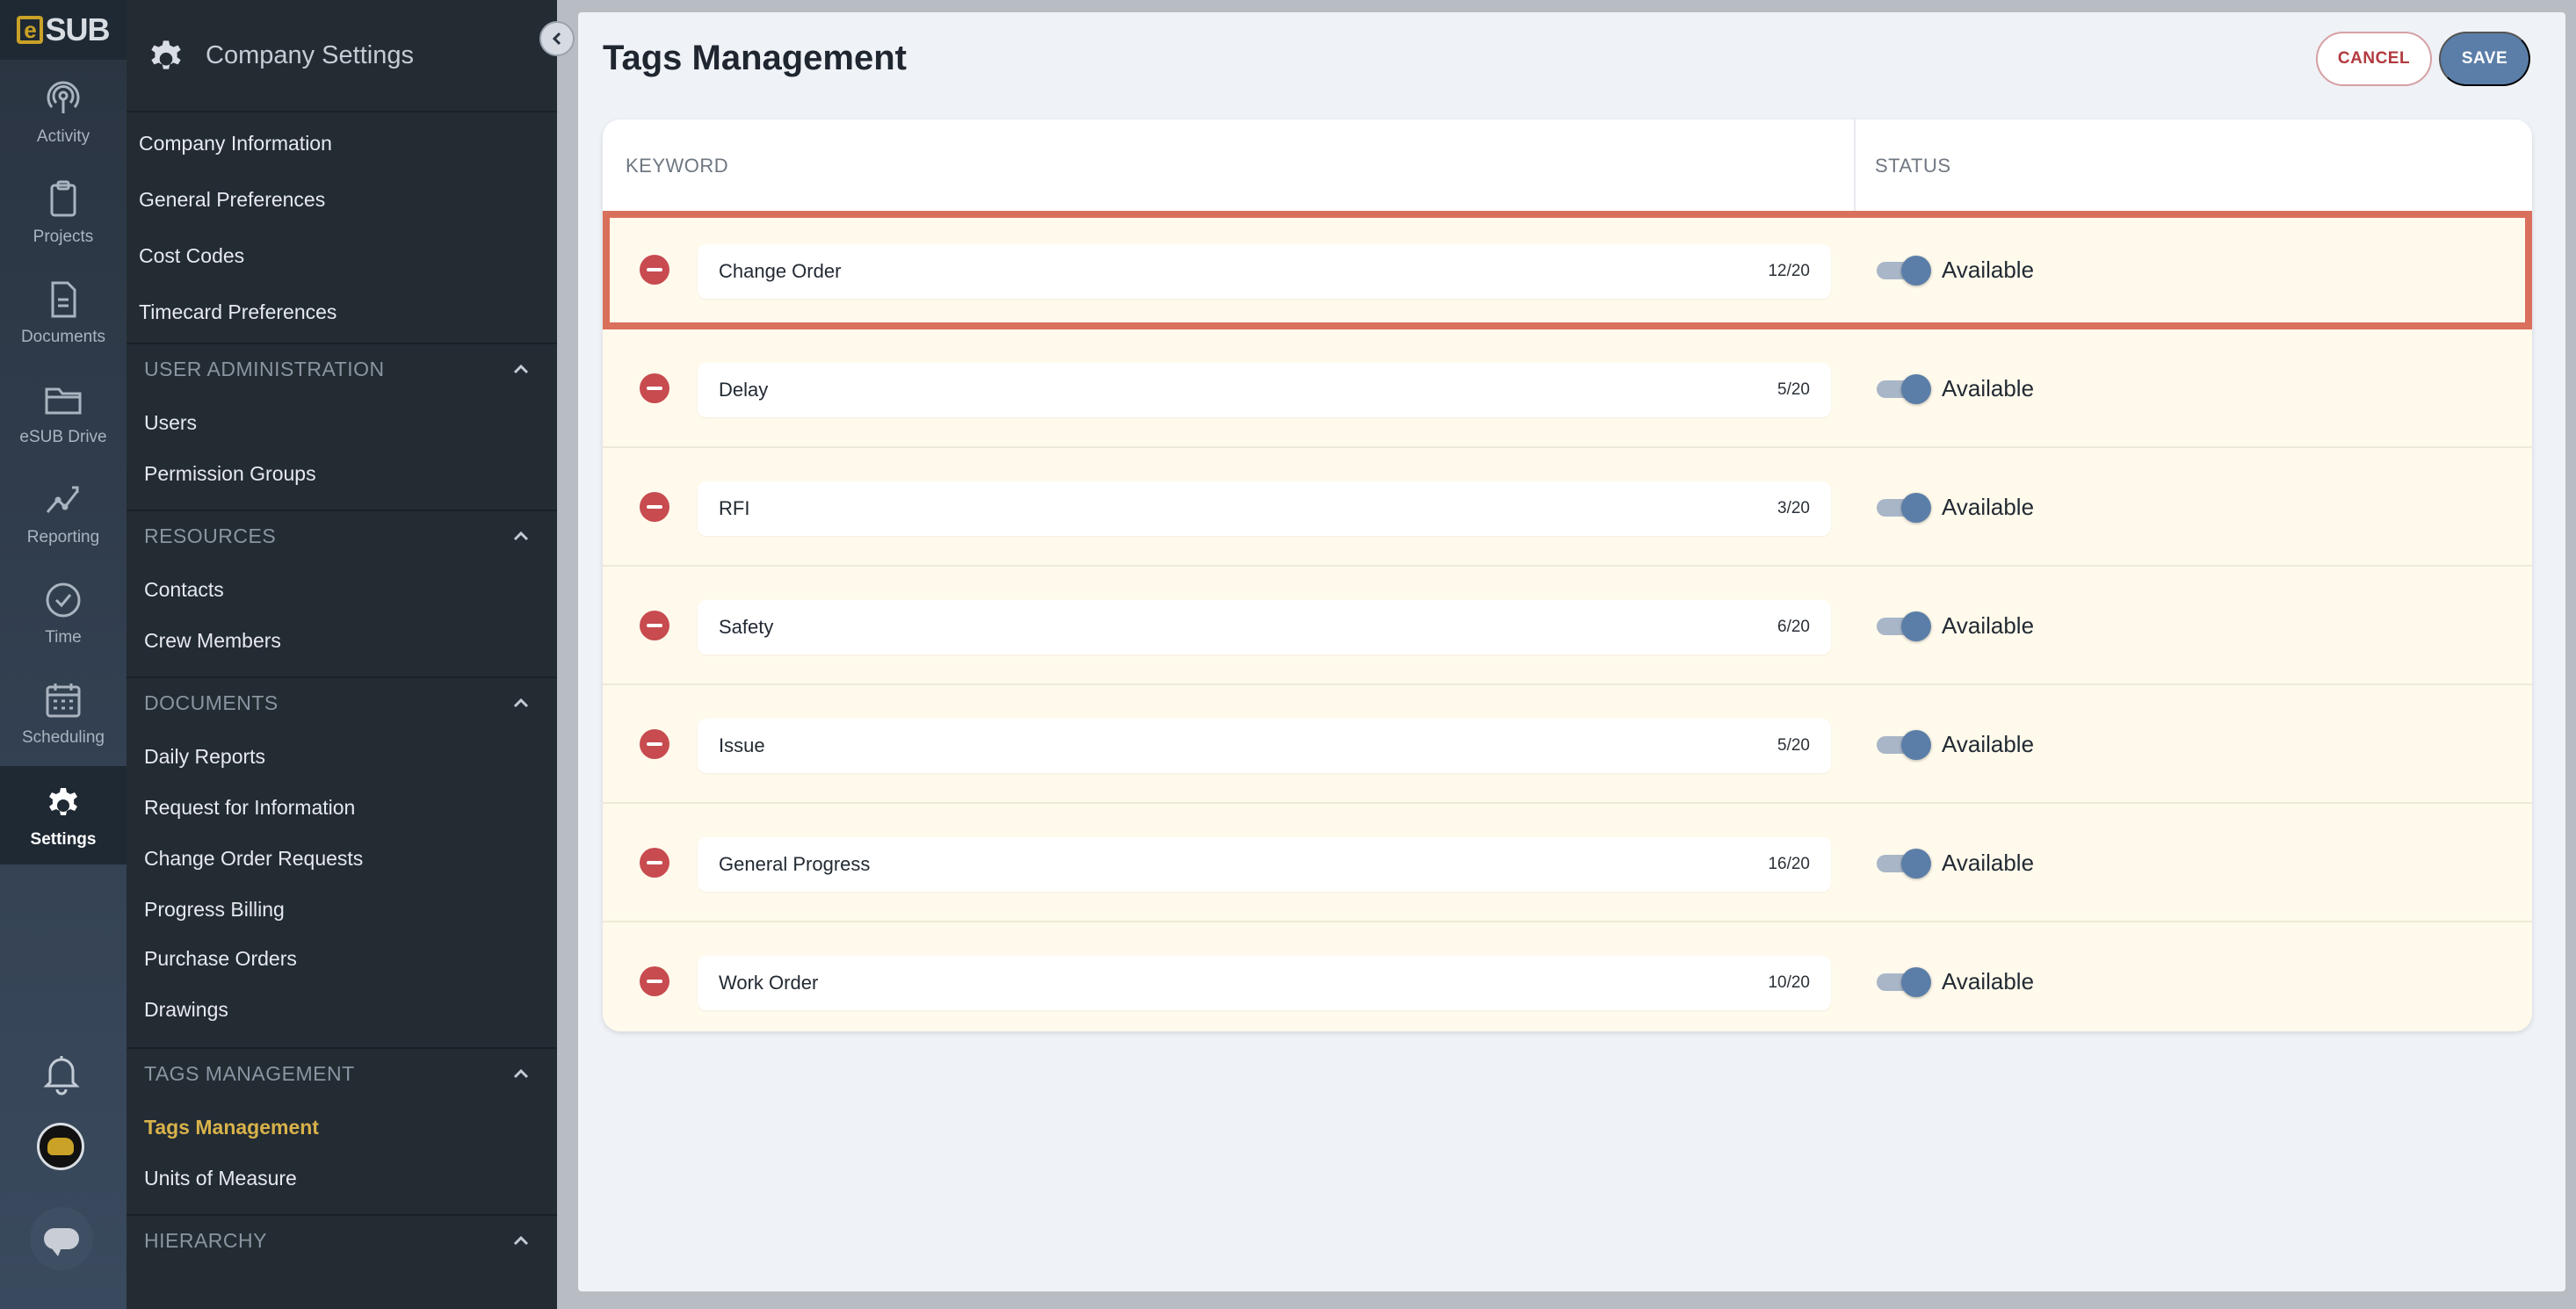 The image size is (2576, 1309). Describe the element at coordinates (342, 1239) in the screenshot. I see `section-hierarchy: HIERARCHY` at that location.